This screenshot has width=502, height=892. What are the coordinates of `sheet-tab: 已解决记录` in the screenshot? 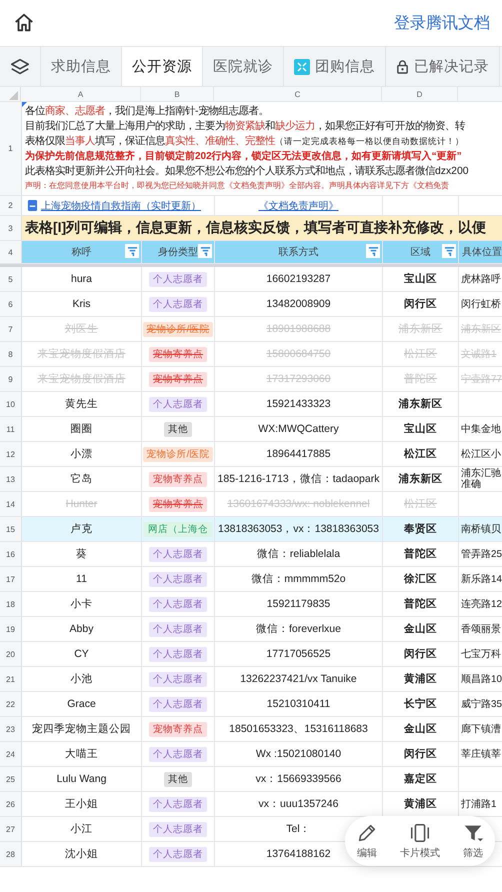 It's located at (443, 66).